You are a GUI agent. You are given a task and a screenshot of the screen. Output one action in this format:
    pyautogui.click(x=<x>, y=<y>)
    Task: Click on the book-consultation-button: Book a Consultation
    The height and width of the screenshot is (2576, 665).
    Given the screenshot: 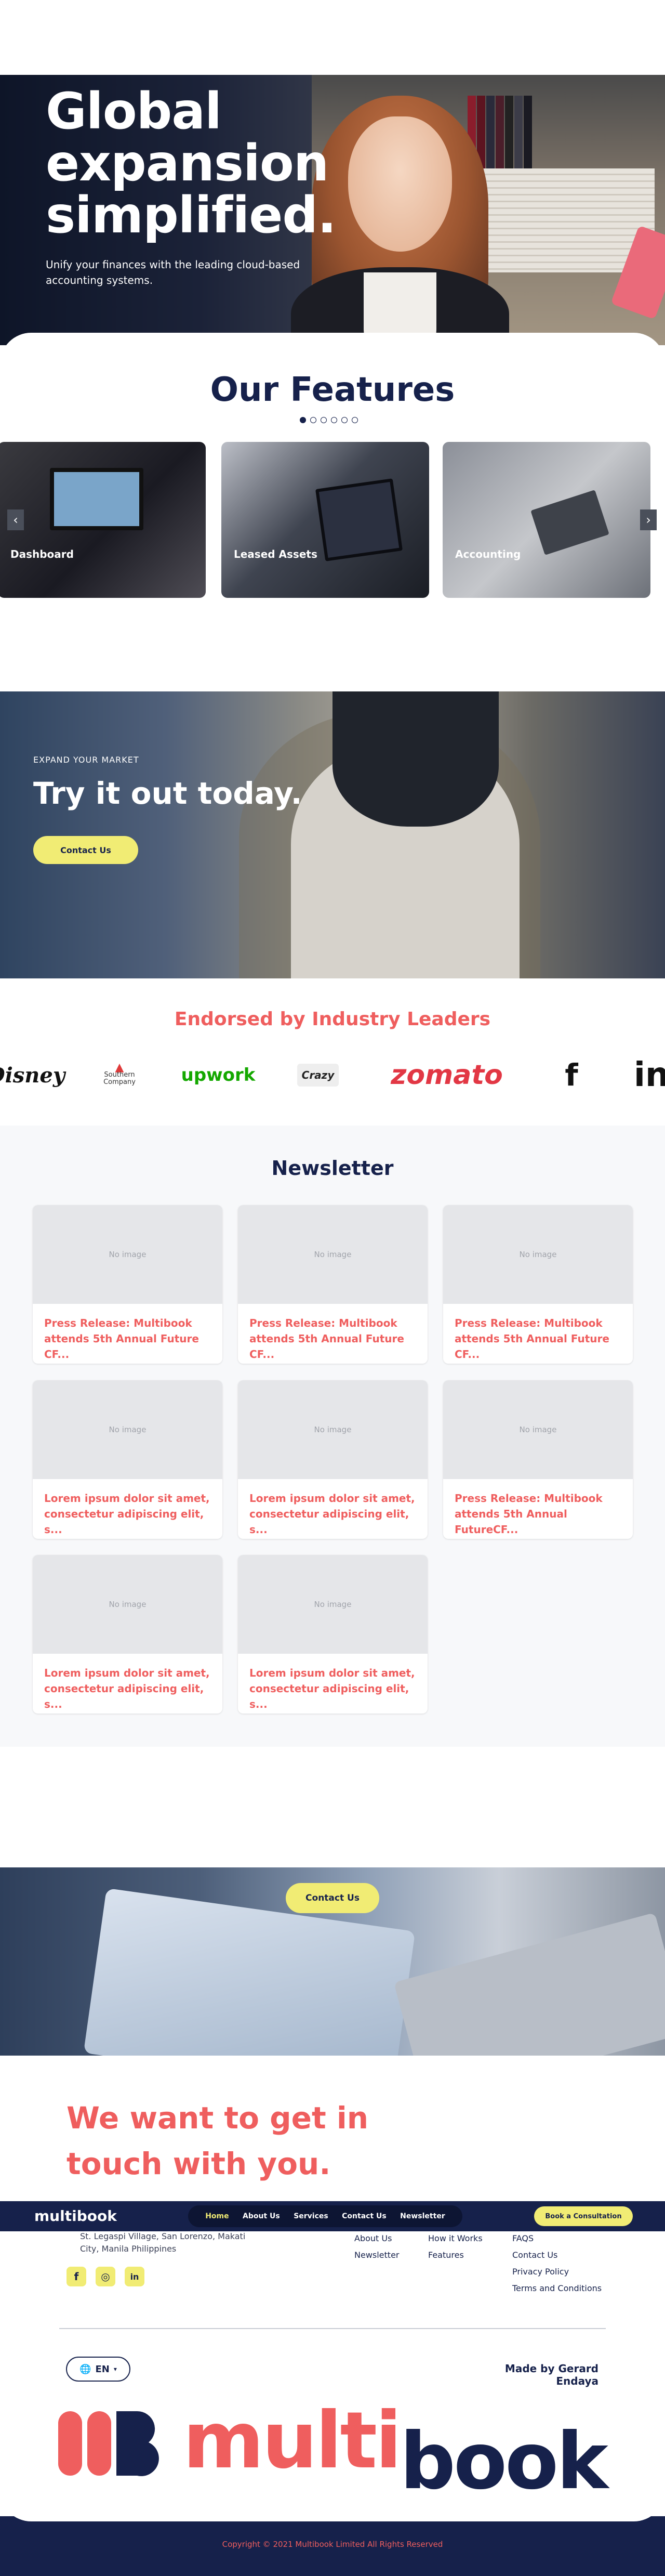 What is the action you would take?
    pyautogui.click(x=583, y=2216)
    